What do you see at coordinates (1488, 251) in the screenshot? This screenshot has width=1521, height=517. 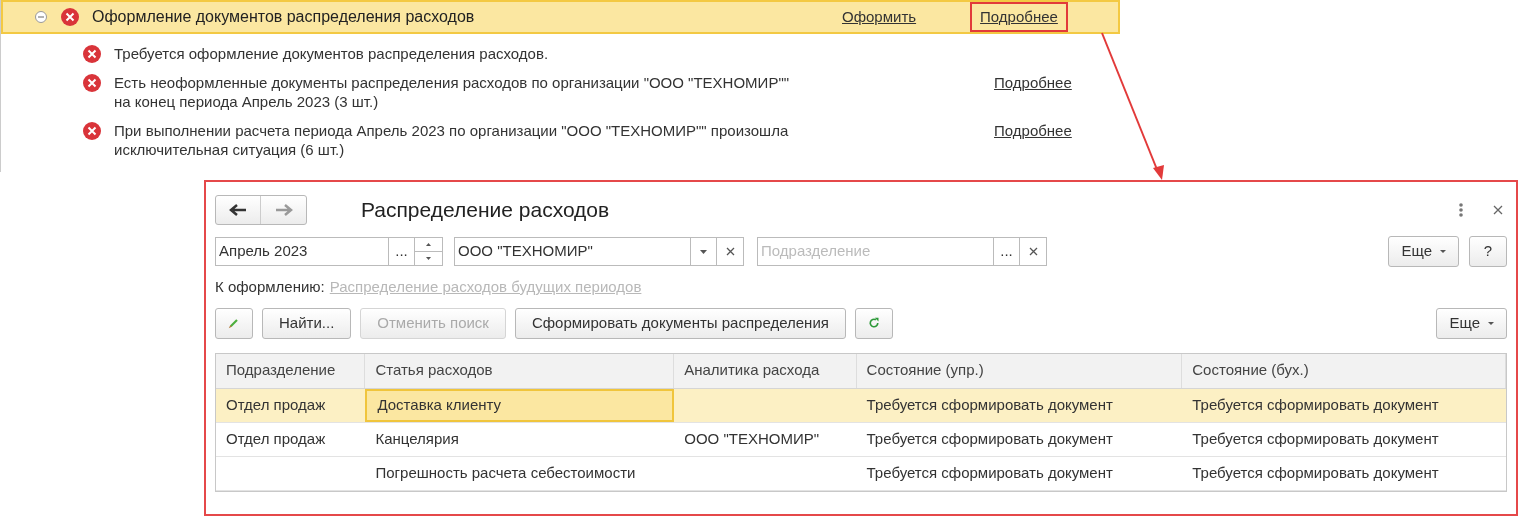 I see `help-button: ?` at bounding box center [1488, 251].